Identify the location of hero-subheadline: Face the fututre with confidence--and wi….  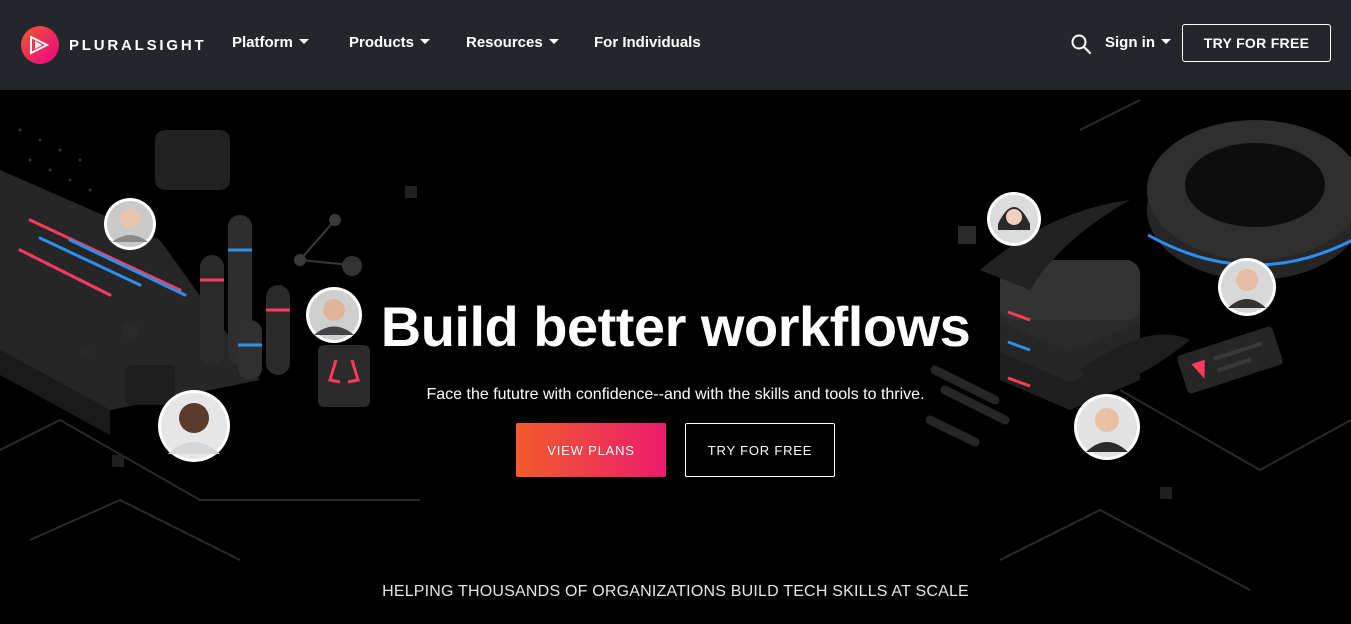
(675, 394).